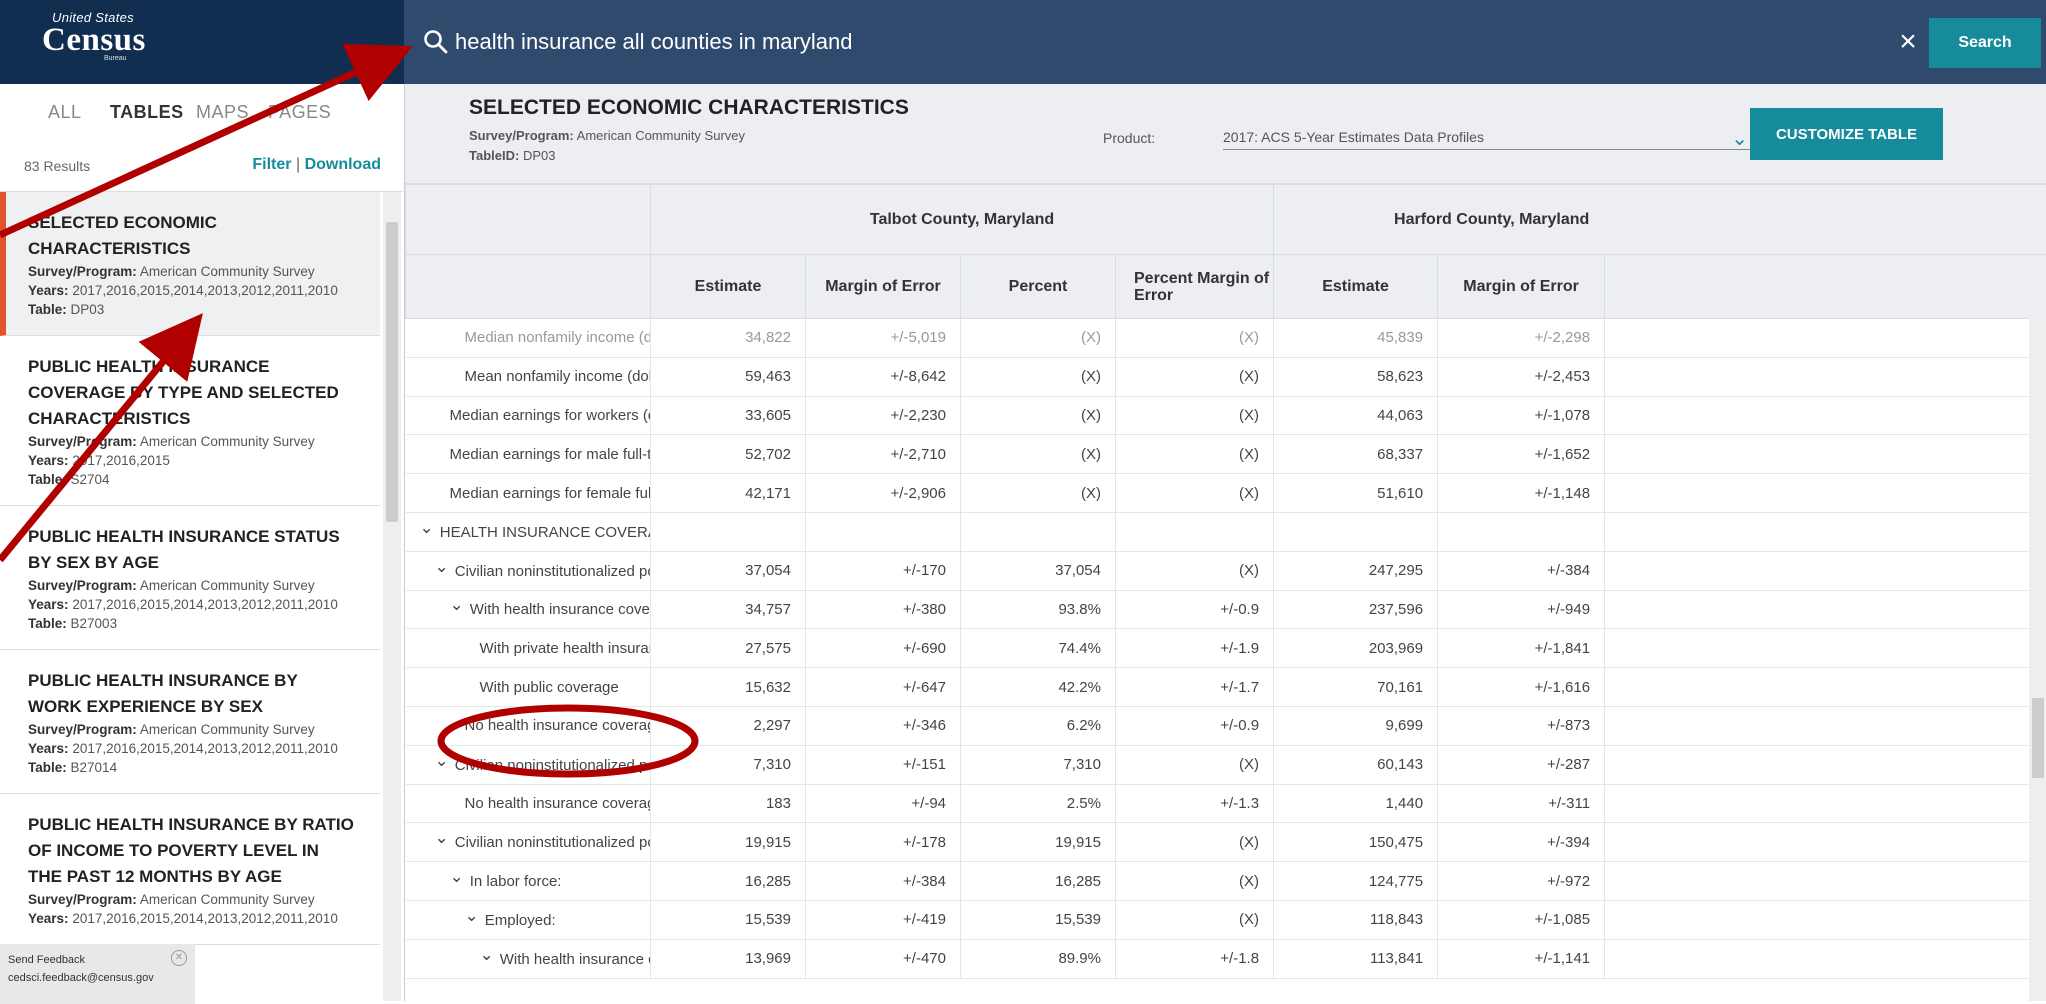  What do you see at coordinates (1356, 454) in the screenshot?
I see `table-cell: 68,337` at bounding box center [1356, 454].